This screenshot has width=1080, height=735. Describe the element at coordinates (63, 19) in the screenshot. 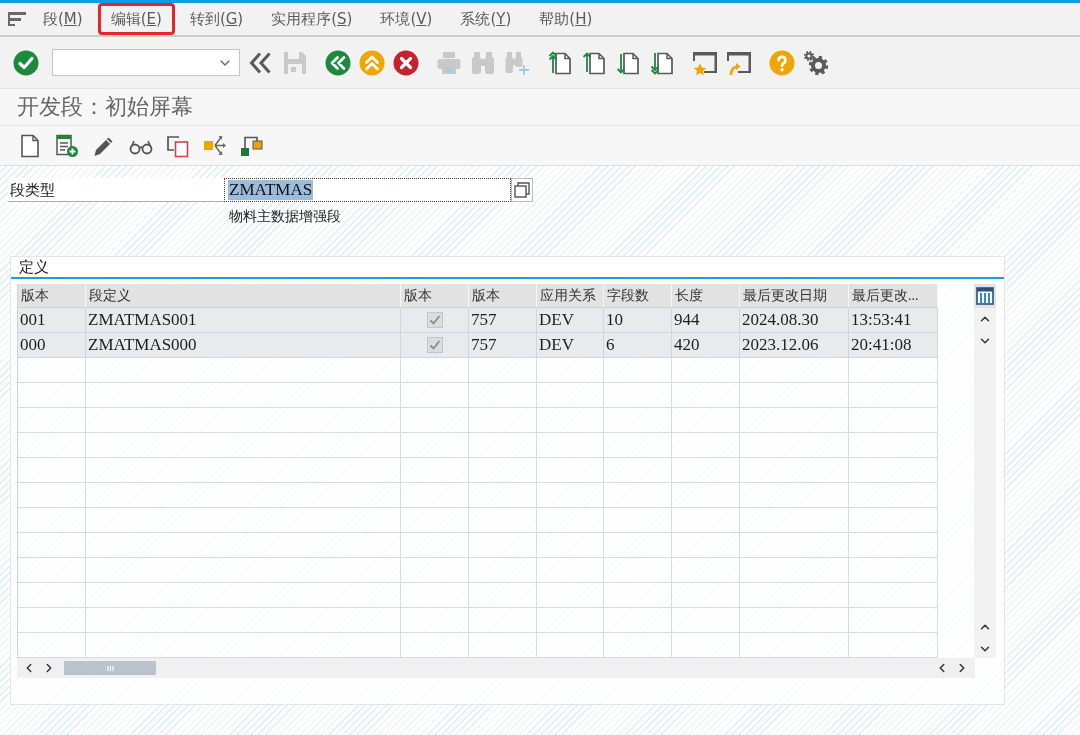

I see `menu-item: 段(M)` at that location.